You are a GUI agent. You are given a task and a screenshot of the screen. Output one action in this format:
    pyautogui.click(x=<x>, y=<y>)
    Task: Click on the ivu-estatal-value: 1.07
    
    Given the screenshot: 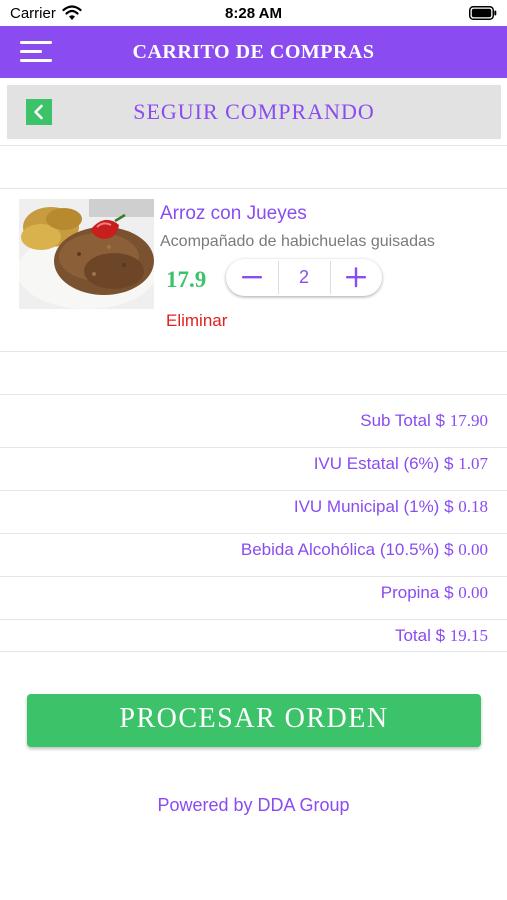 What is the action you would take?
    pyautogui.click(x=473, y=463)
    